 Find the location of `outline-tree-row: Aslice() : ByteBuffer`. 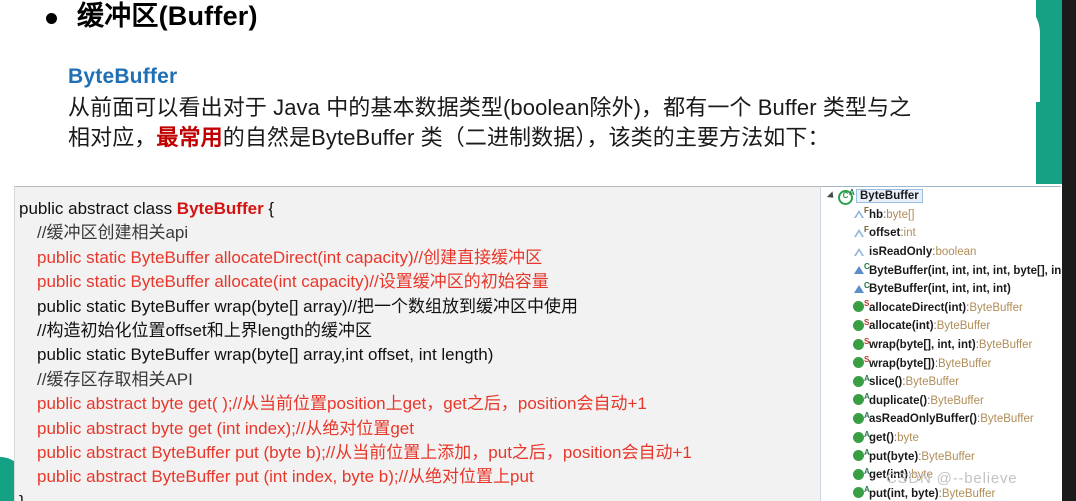

outline-tree-row: Aslice() : ByteBuffer is located at coordinates (941, 382).